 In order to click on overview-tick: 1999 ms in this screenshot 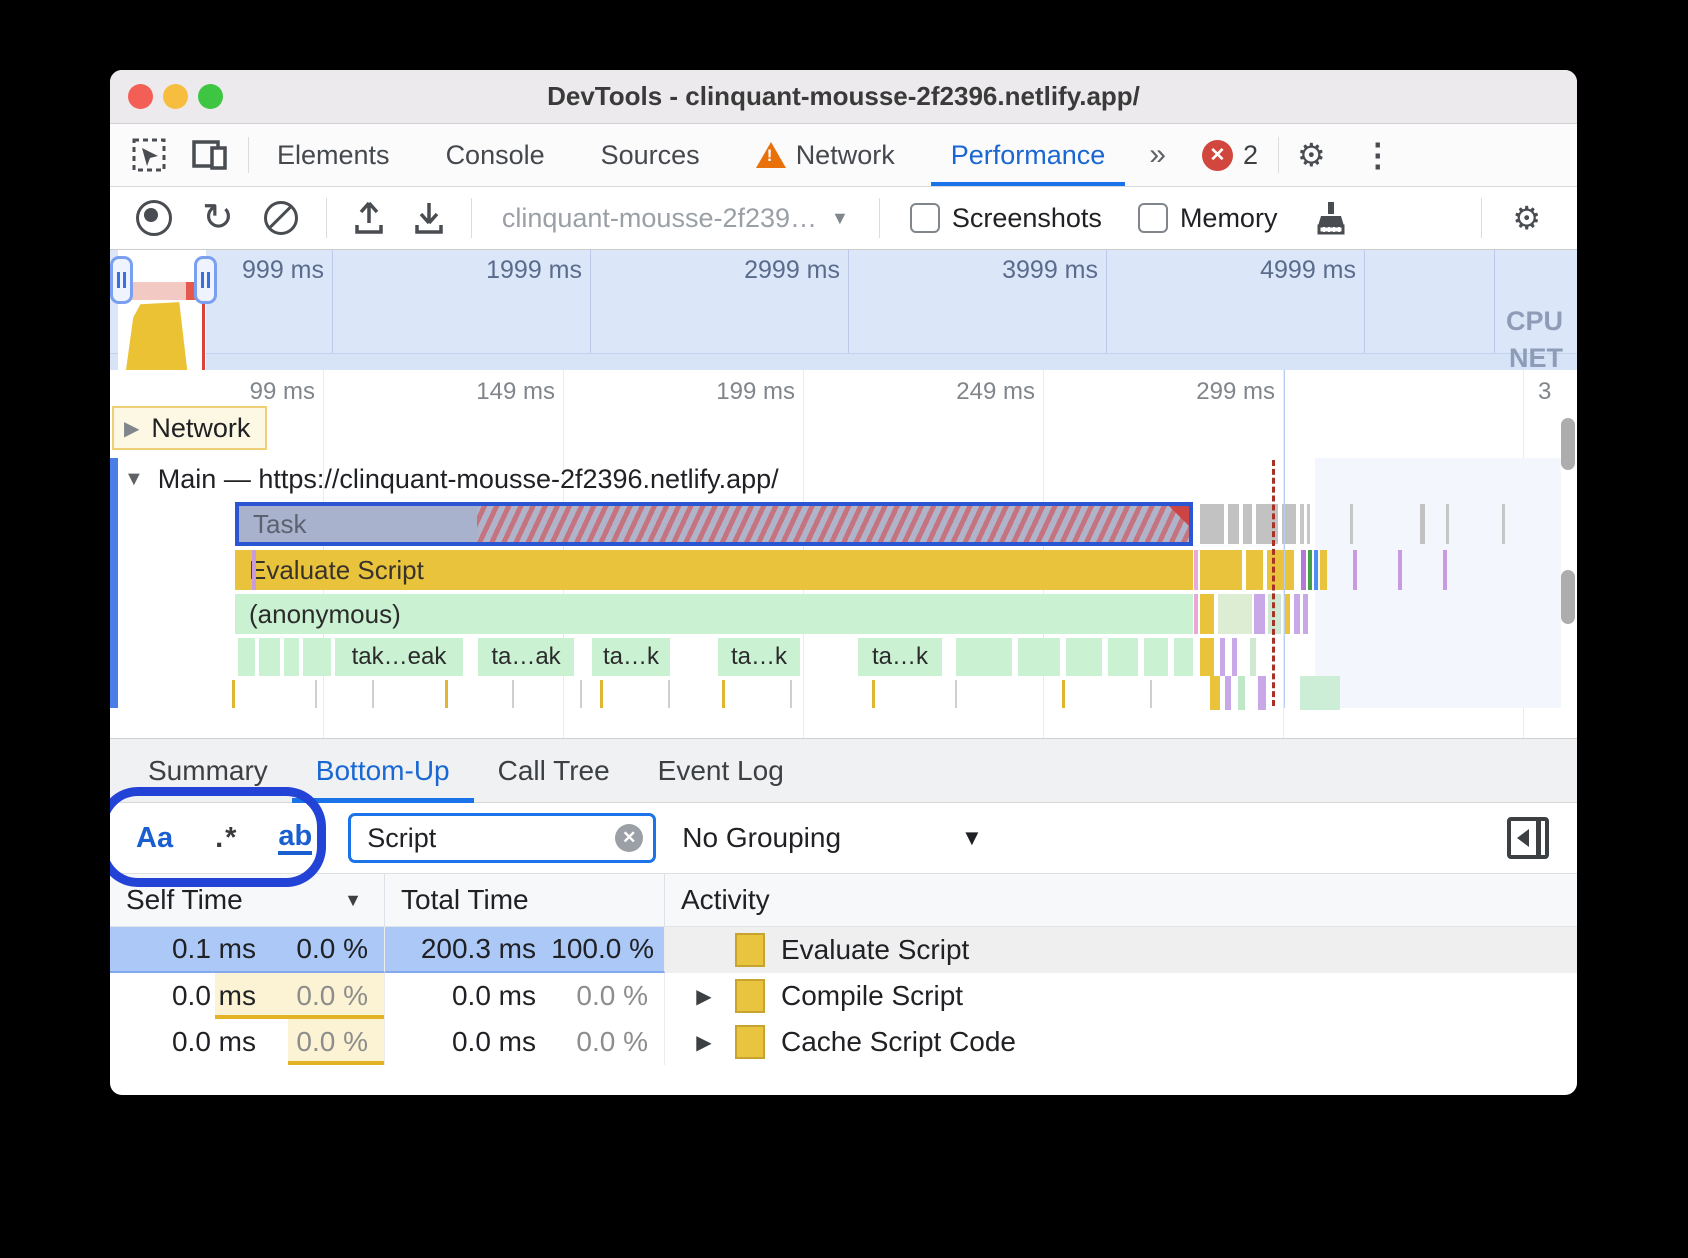, I will do `click(534, 270)`.